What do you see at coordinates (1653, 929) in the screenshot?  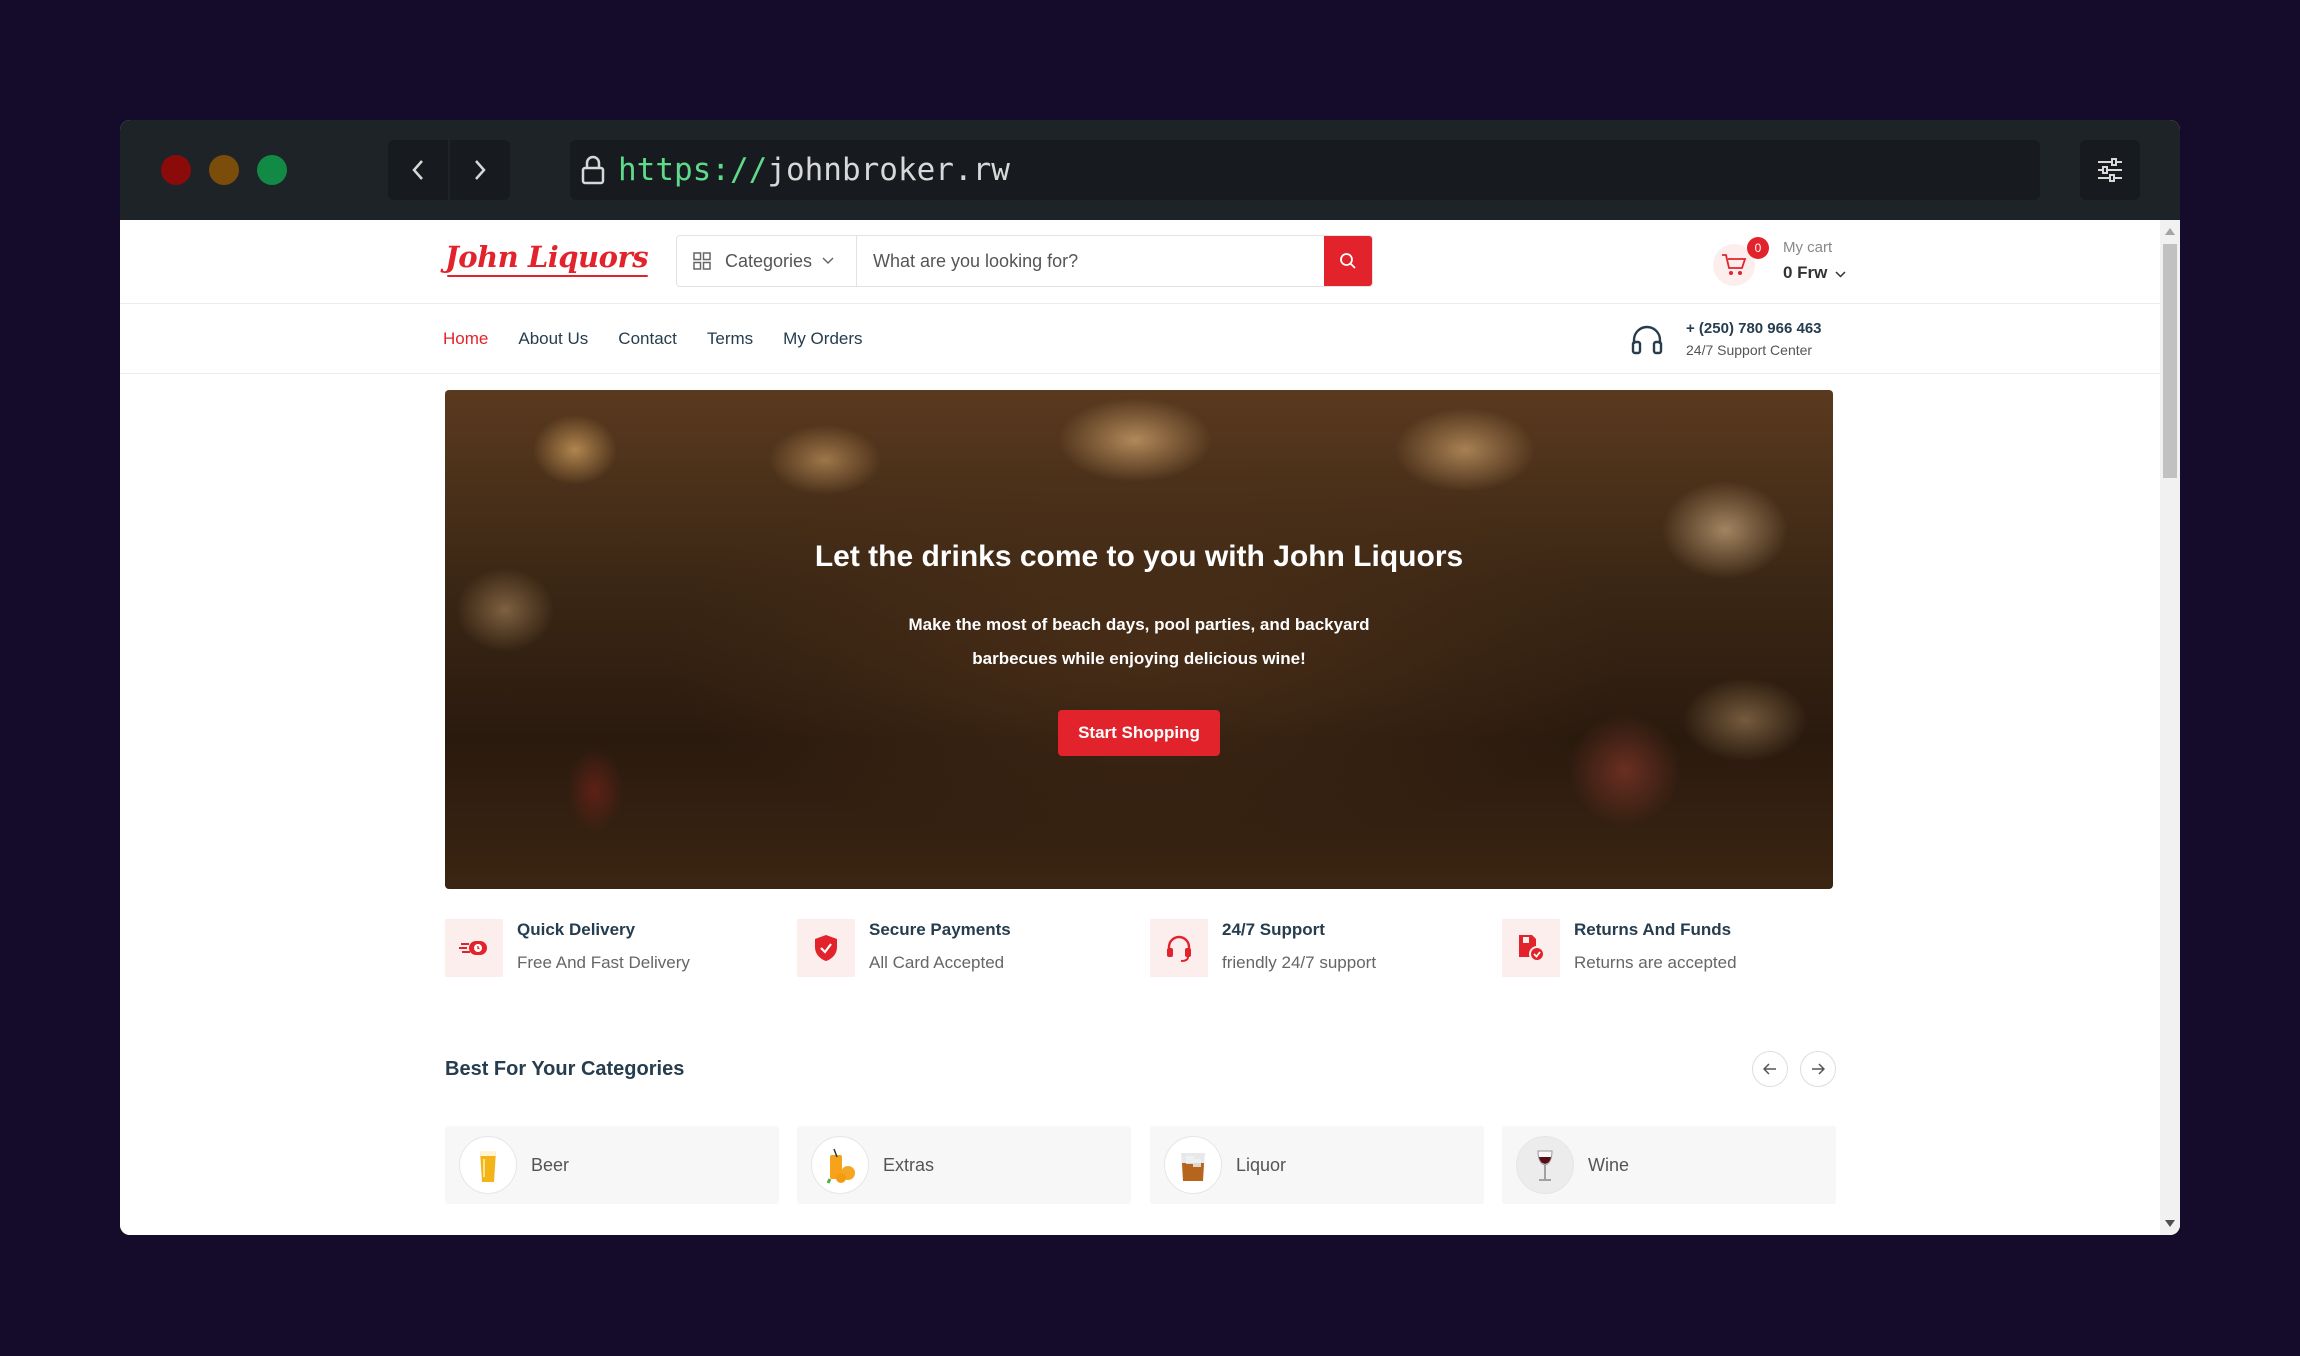 I see `feature-title: Returns And Funds` at bounding box center [1653, 929].